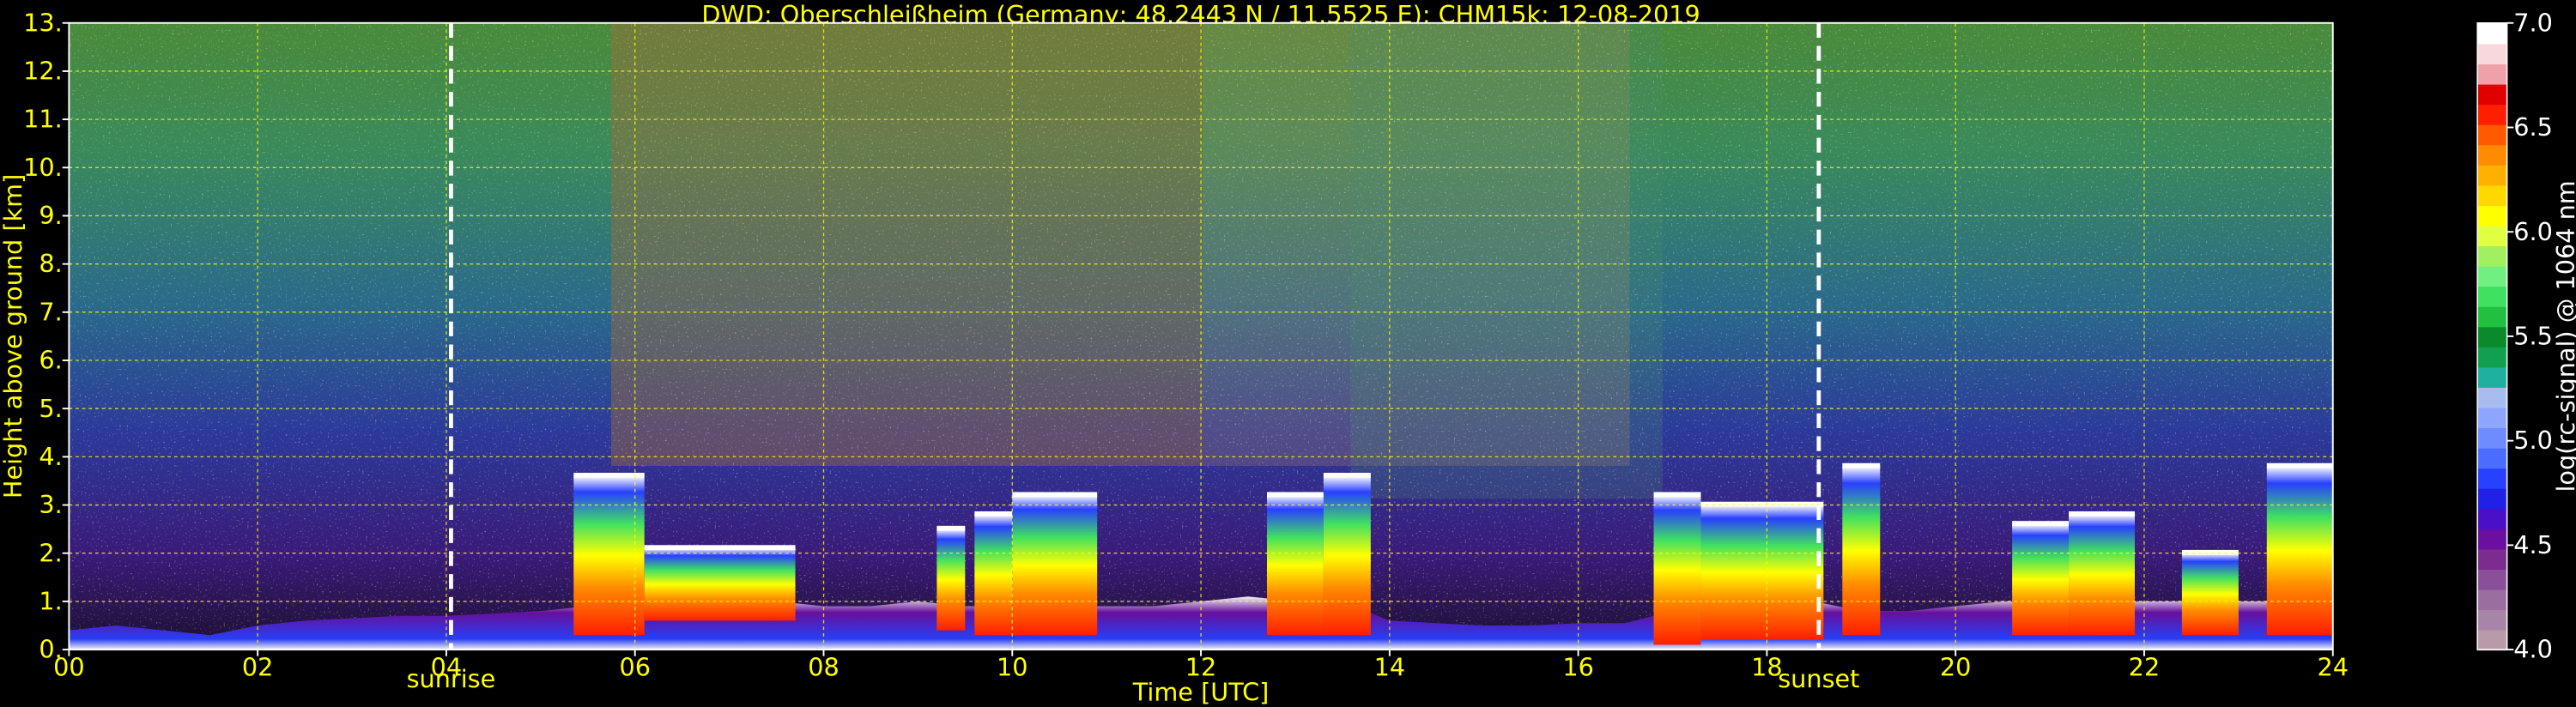 This screenshot has width=2576, height=707. What do you see at coordinates (43, 22) in the screenshot?
I see `y-tick-label-13: 13.` at bounding box center [43, 22].